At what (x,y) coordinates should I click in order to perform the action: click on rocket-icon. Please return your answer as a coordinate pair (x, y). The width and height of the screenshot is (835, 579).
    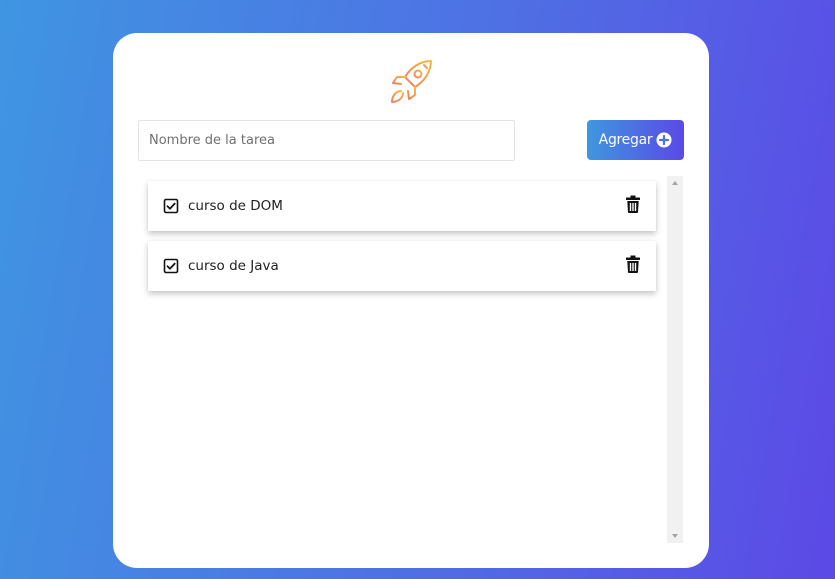
    Looking at the image, I should click on (411, 81).